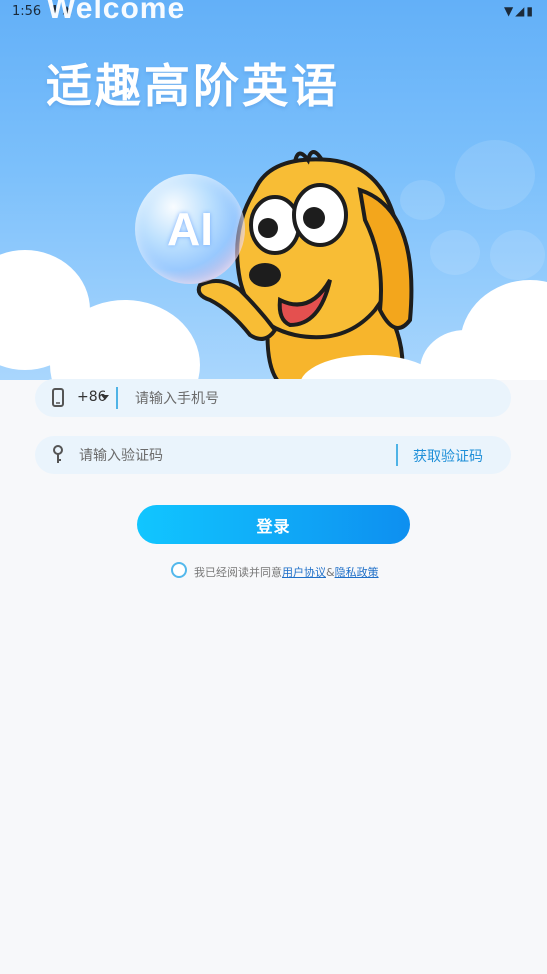 Image resolution: width=547 pixels, height=974 pixels. I want to click on welcome-text: Welcome, so click(116, 12).